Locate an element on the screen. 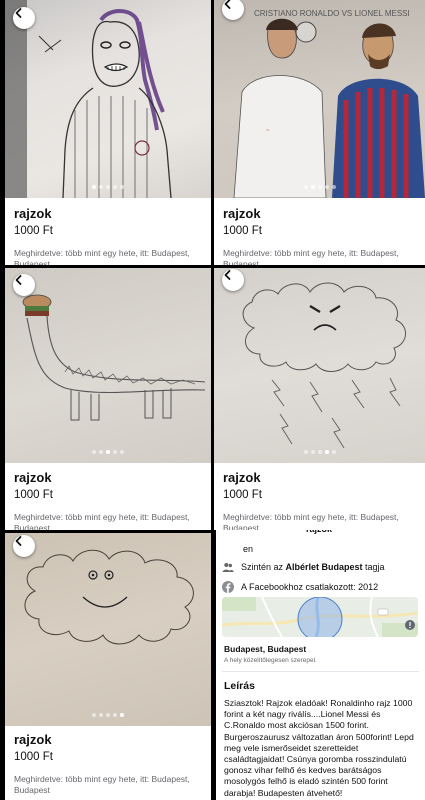 Image resolution: width=425 pixels, height=800 pixels. joined-text: A Facebookhoz csatlakozott: 2012 is located at coordinates (310, 587).